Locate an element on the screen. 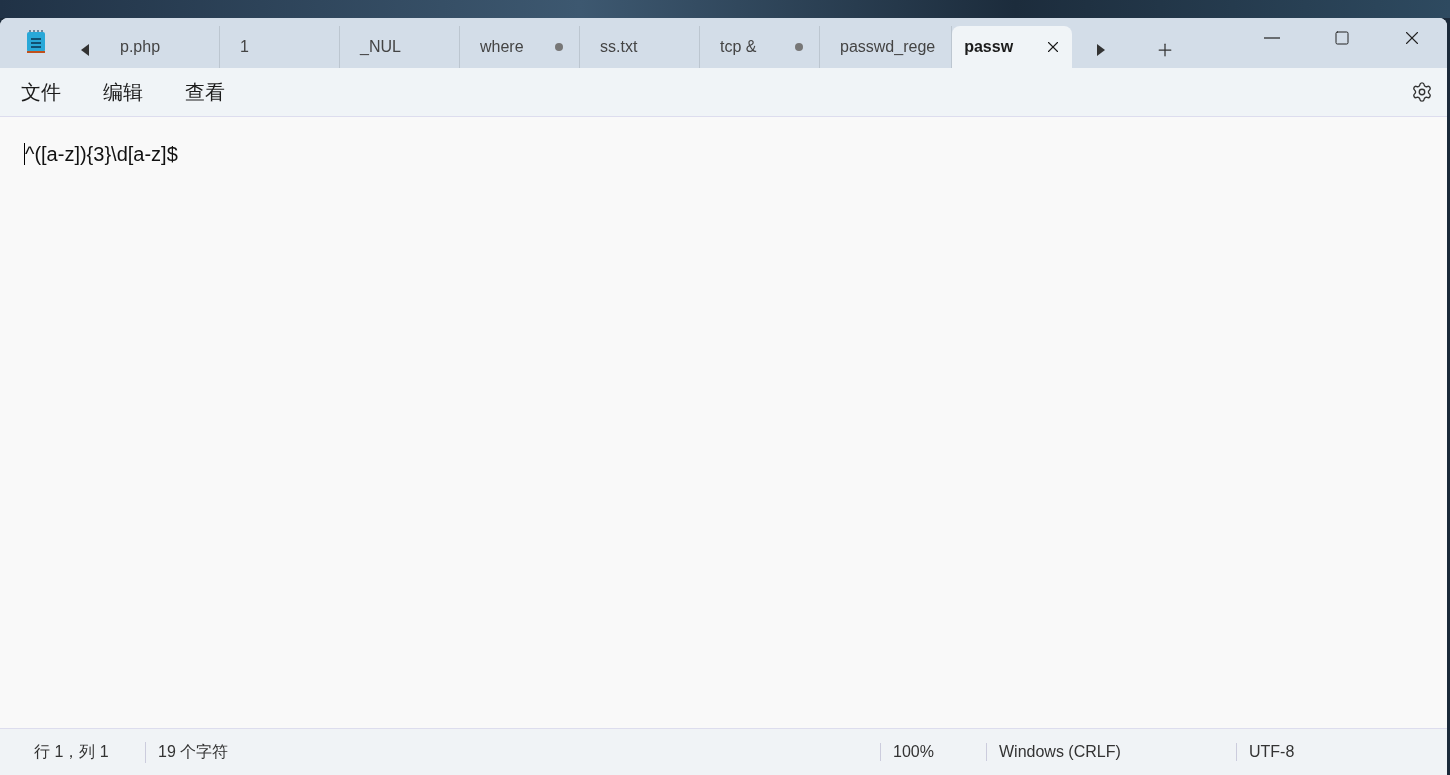 The image size is (1450, 775). left-triangle-icon is located at coordinates (85, 50).